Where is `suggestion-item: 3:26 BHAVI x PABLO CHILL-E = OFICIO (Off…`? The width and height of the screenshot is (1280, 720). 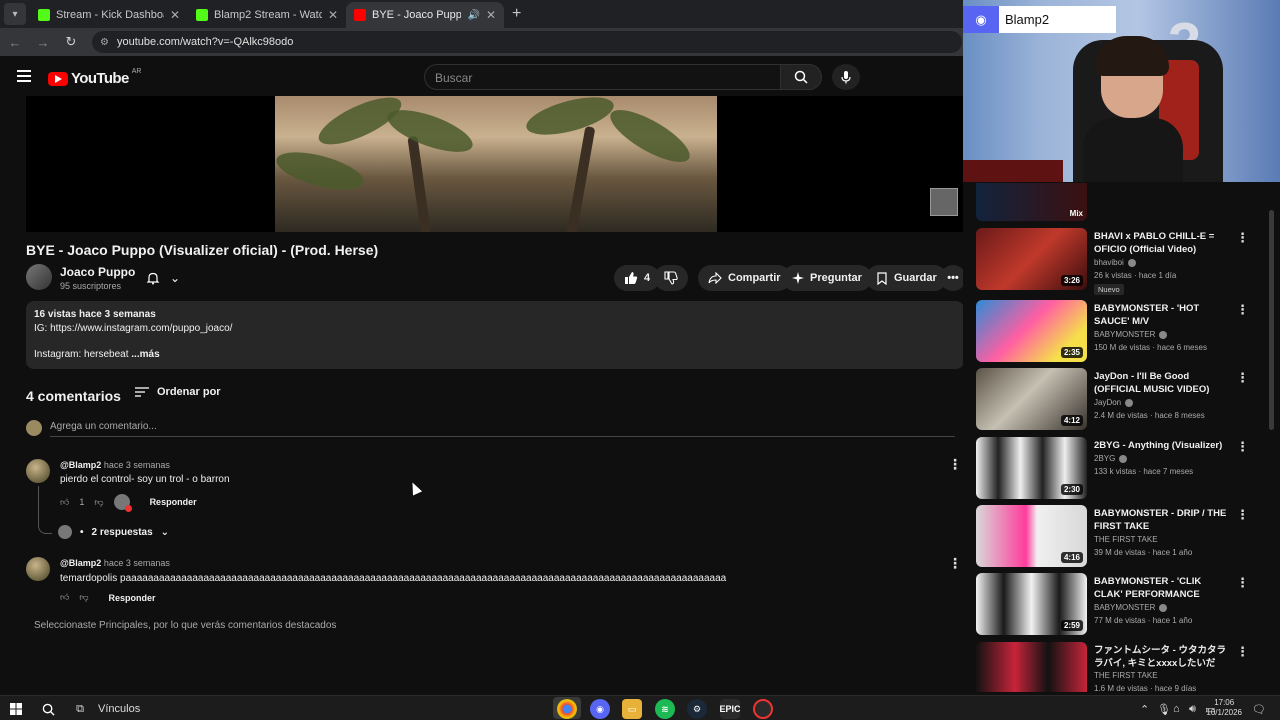
suggestion-item: 3:26 BHAVI x PABLO CHILL-E = OFICIO (Off… is located at coordinates (1121, 261).